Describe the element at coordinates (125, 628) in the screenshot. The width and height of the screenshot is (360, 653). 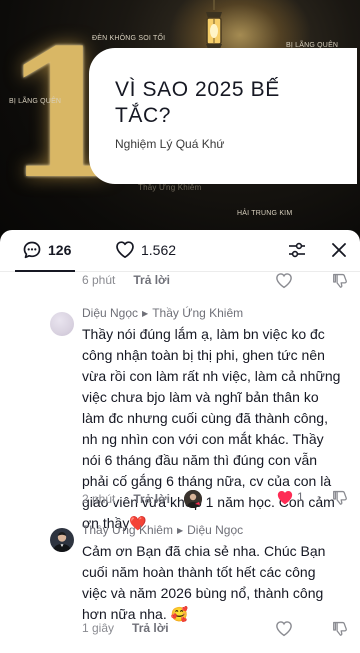
I see `comment-meta: 1 giây Trả lời` at that location.